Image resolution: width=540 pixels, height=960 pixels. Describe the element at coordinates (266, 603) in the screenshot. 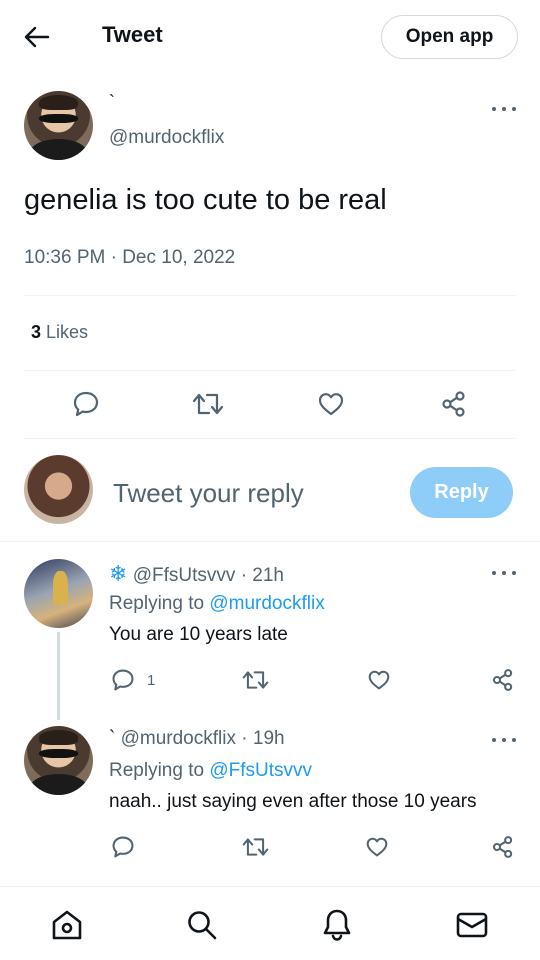

I see `mention-link: @murdockflix` at that location.